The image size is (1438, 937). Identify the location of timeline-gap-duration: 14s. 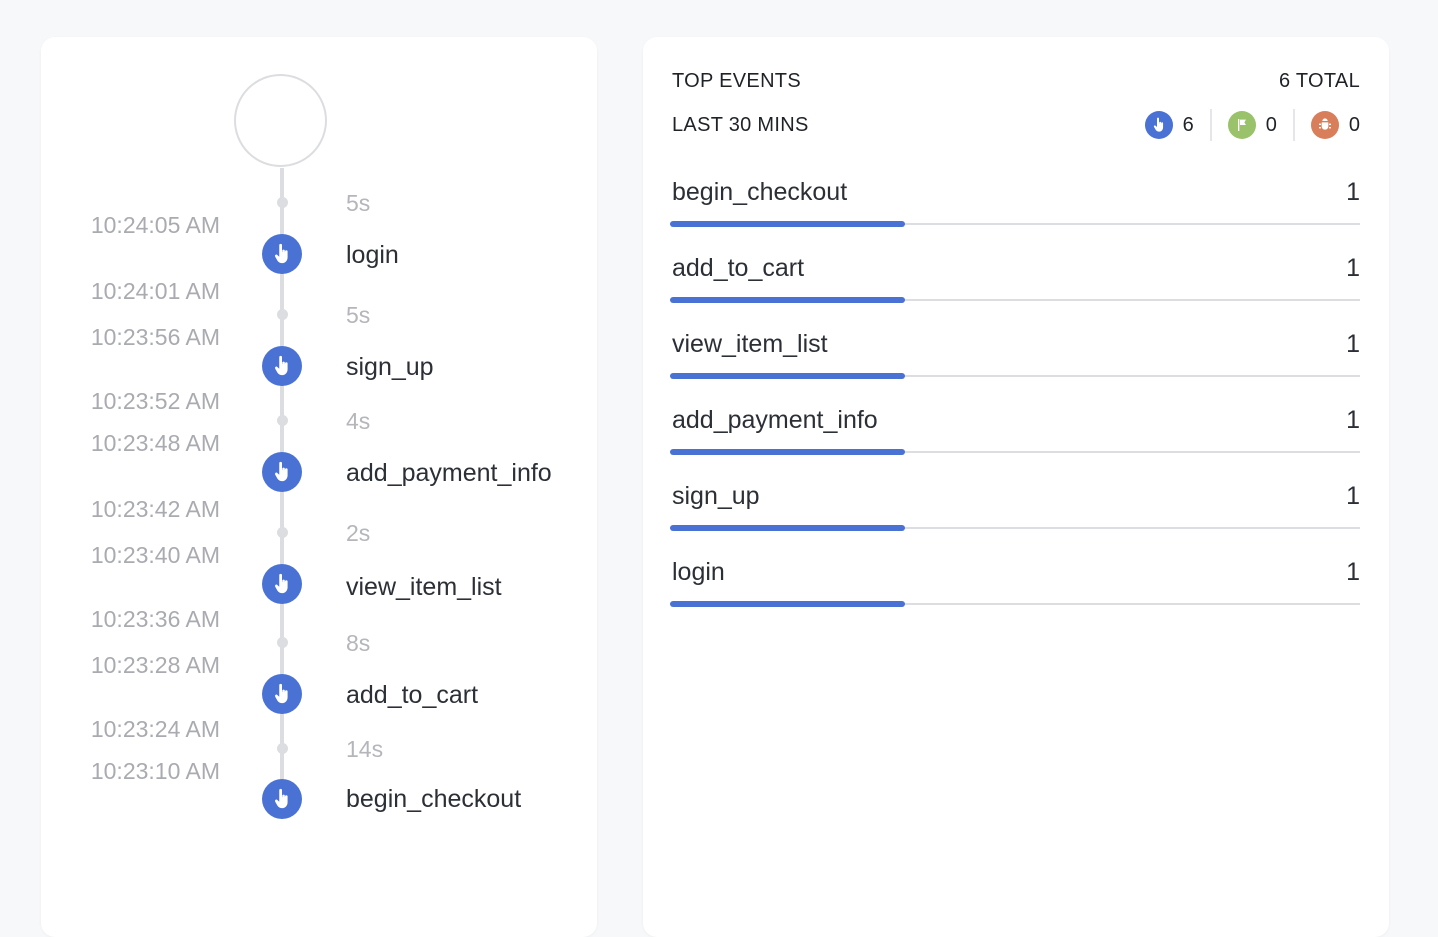
(365, 749).